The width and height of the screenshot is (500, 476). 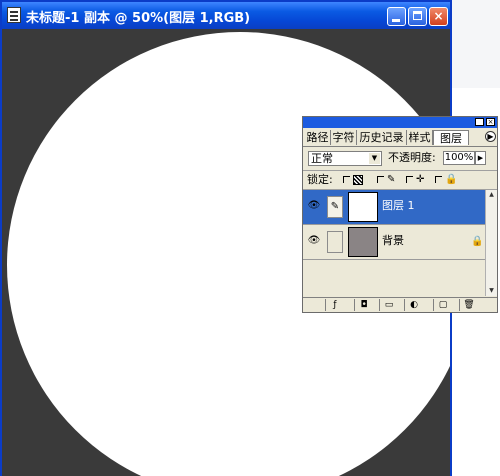 What do you see at coordinates (400, 122) in the screenshot?
I see `palette-title-bar: _ ×` at bounding box center [400, 122].